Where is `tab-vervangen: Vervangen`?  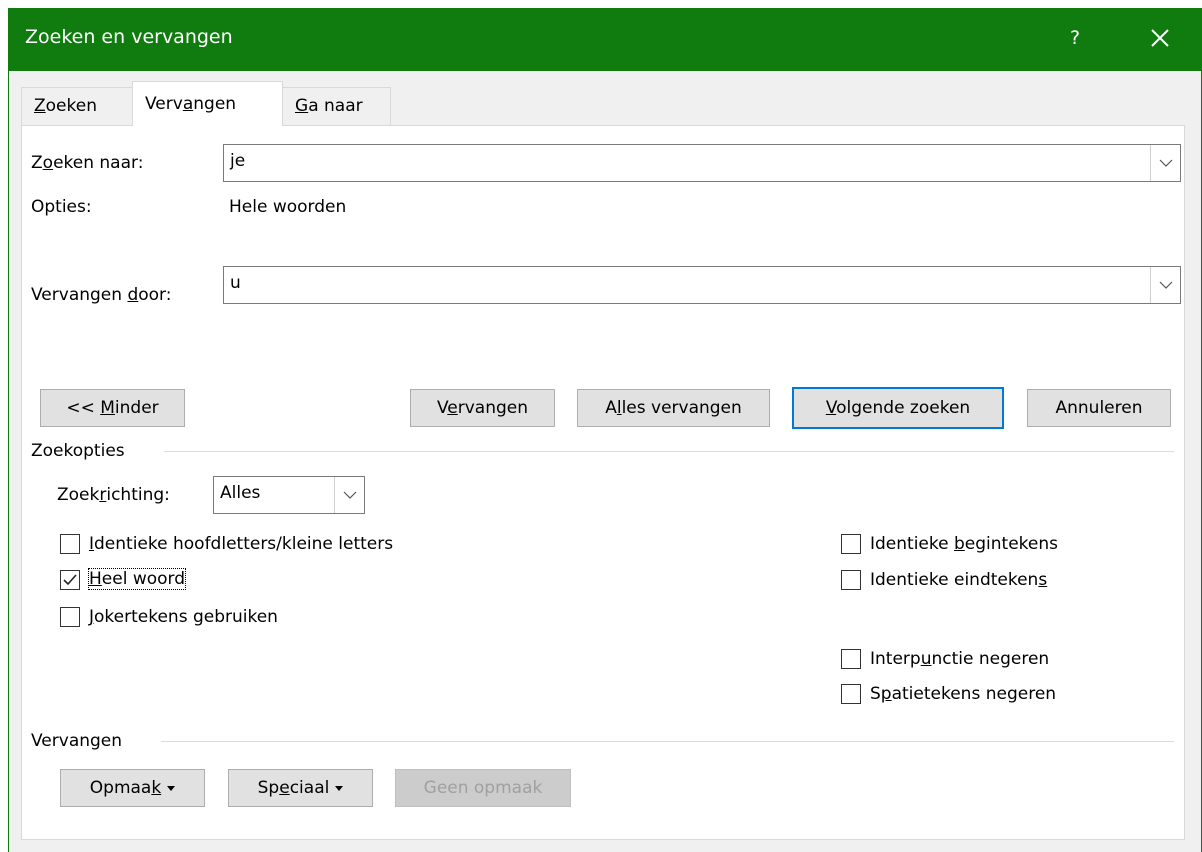
tab-vervangen: Vervangen is located at coordinates (207, 103).